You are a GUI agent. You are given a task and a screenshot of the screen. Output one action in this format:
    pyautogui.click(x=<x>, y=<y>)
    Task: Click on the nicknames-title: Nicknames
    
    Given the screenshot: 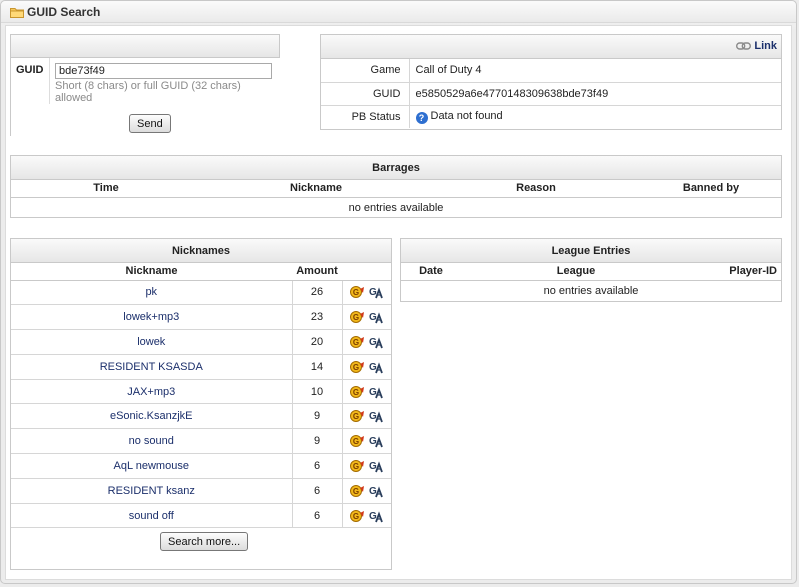 What is the action you would take?
    pyautogui.click(x=201, y=251)
    